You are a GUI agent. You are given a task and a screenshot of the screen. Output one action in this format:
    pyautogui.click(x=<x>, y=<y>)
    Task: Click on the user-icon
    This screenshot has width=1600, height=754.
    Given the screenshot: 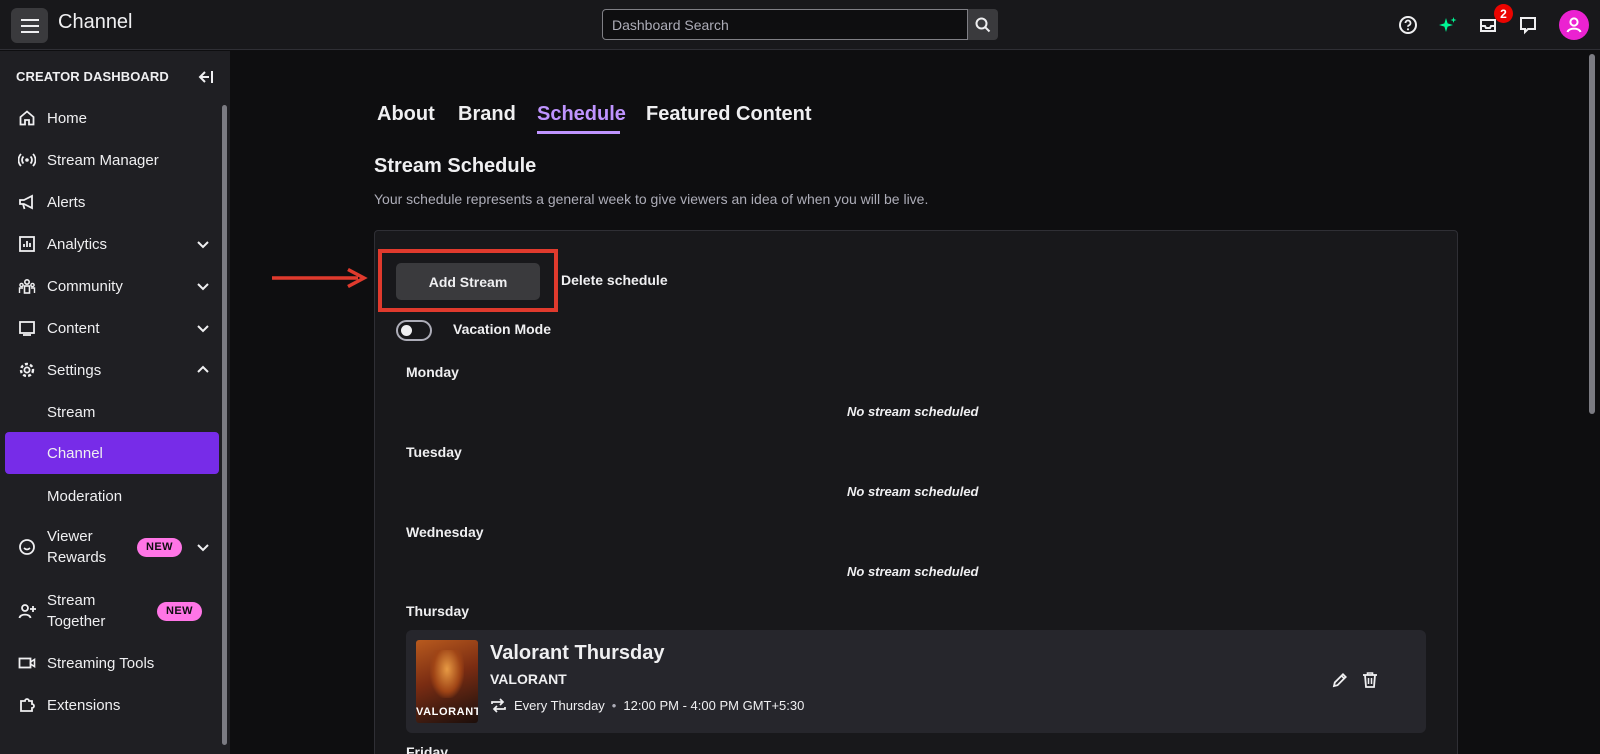 What is the action you would take?
    pyautogui.click(x=1574, y=25)
    